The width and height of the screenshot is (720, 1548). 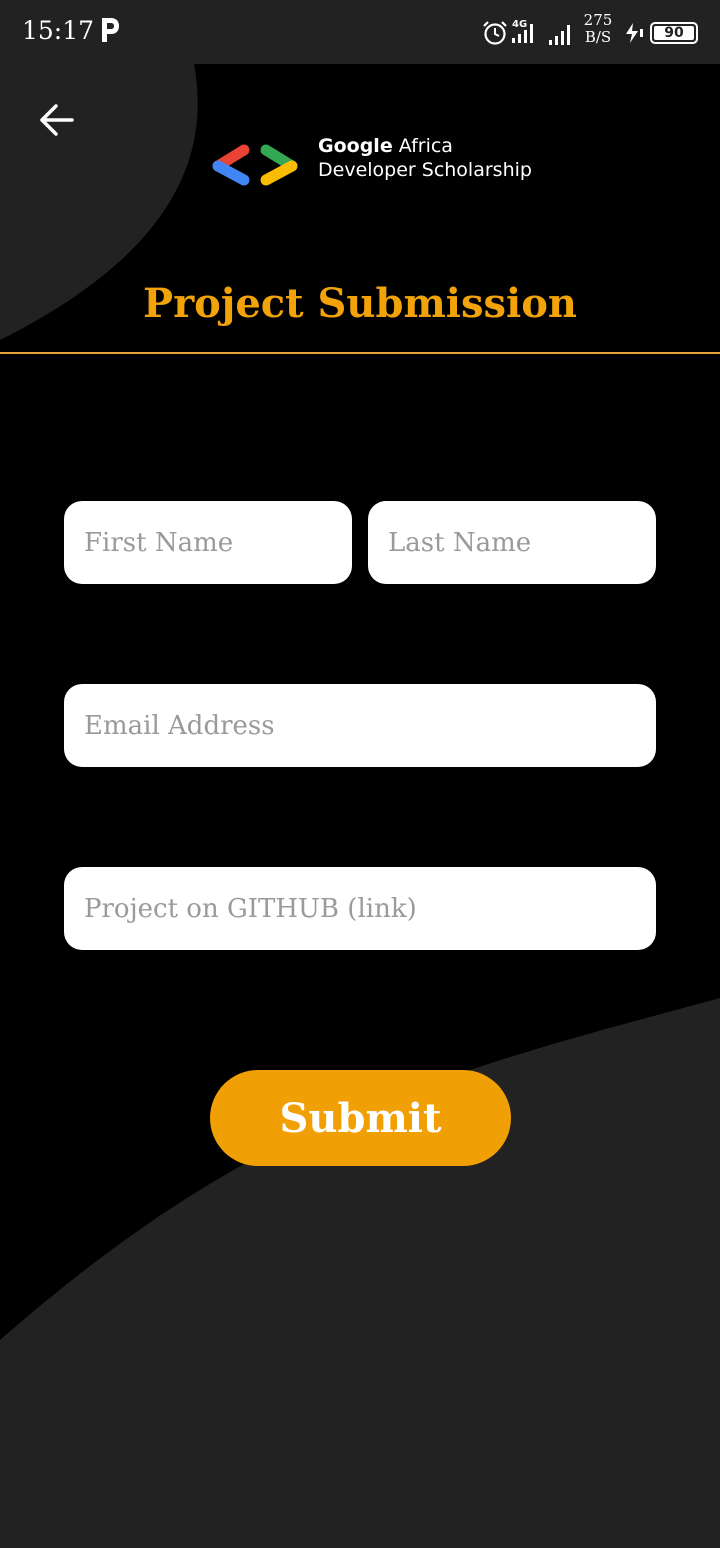 What do you see at coordinates (360, 908) in the screenshot?
I see `github-link-input` at bounding box center [360, 908].